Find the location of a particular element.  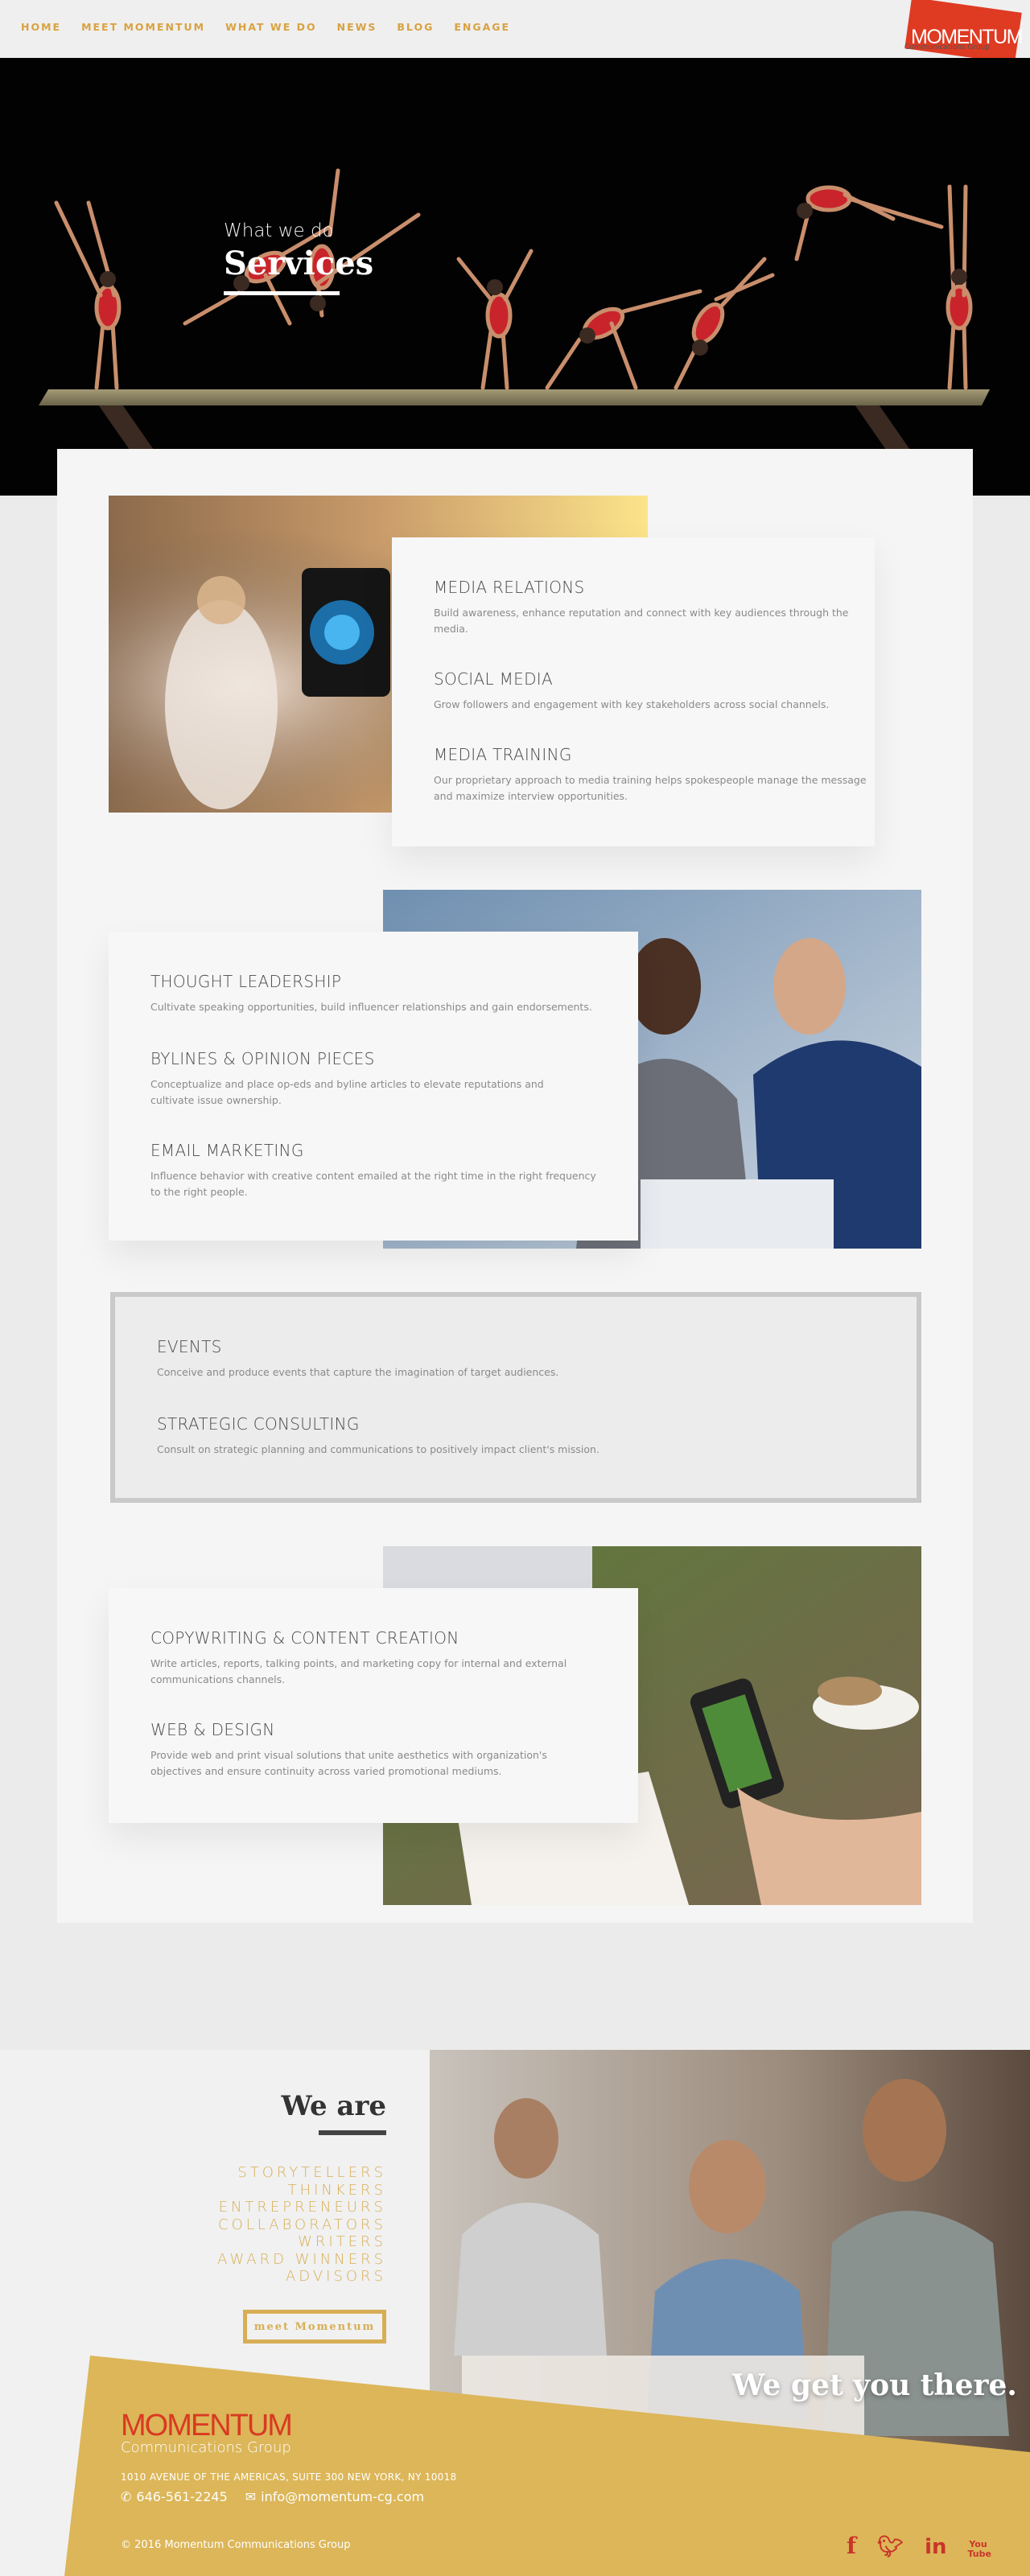

service-title: COPYWRITING & CONTENT CREATION is located at coordinates (304, 1638).